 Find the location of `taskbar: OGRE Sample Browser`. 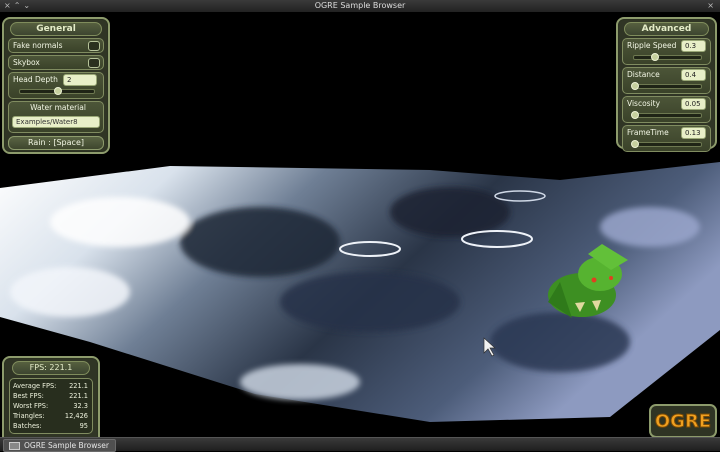

taskbar: OGRE Sample Browser is located at coordinates (360, 444).